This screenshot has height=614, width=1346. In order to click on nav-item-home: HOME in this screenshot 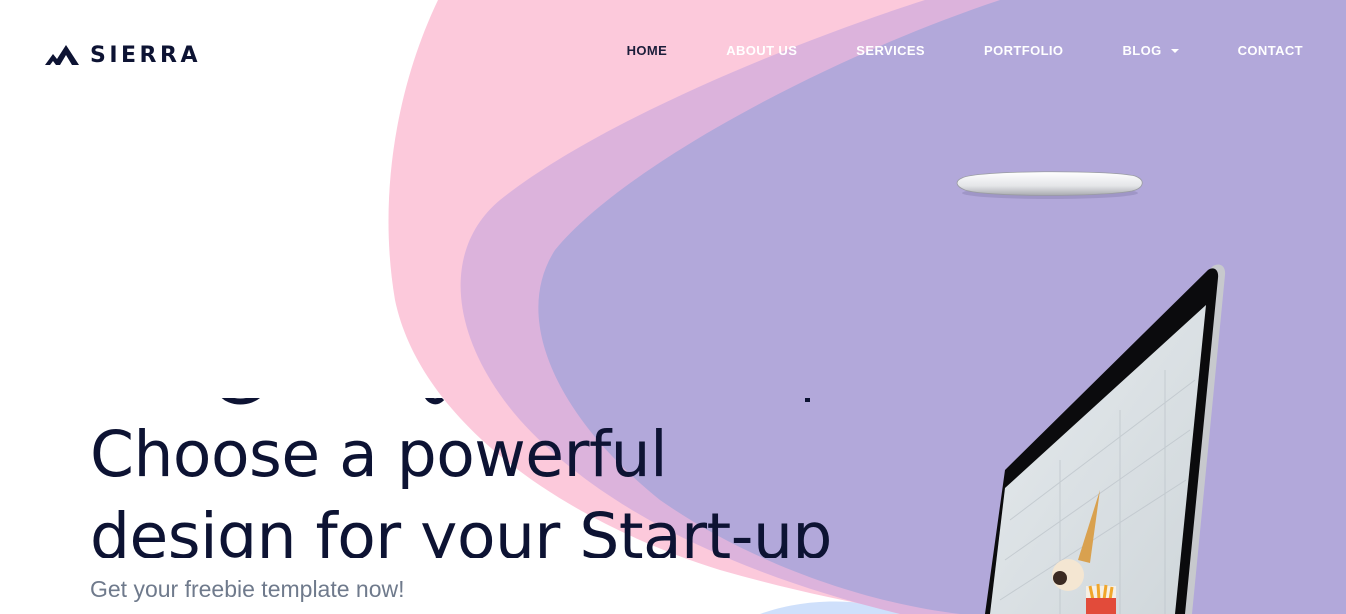, I will do `click(647, 50)`.